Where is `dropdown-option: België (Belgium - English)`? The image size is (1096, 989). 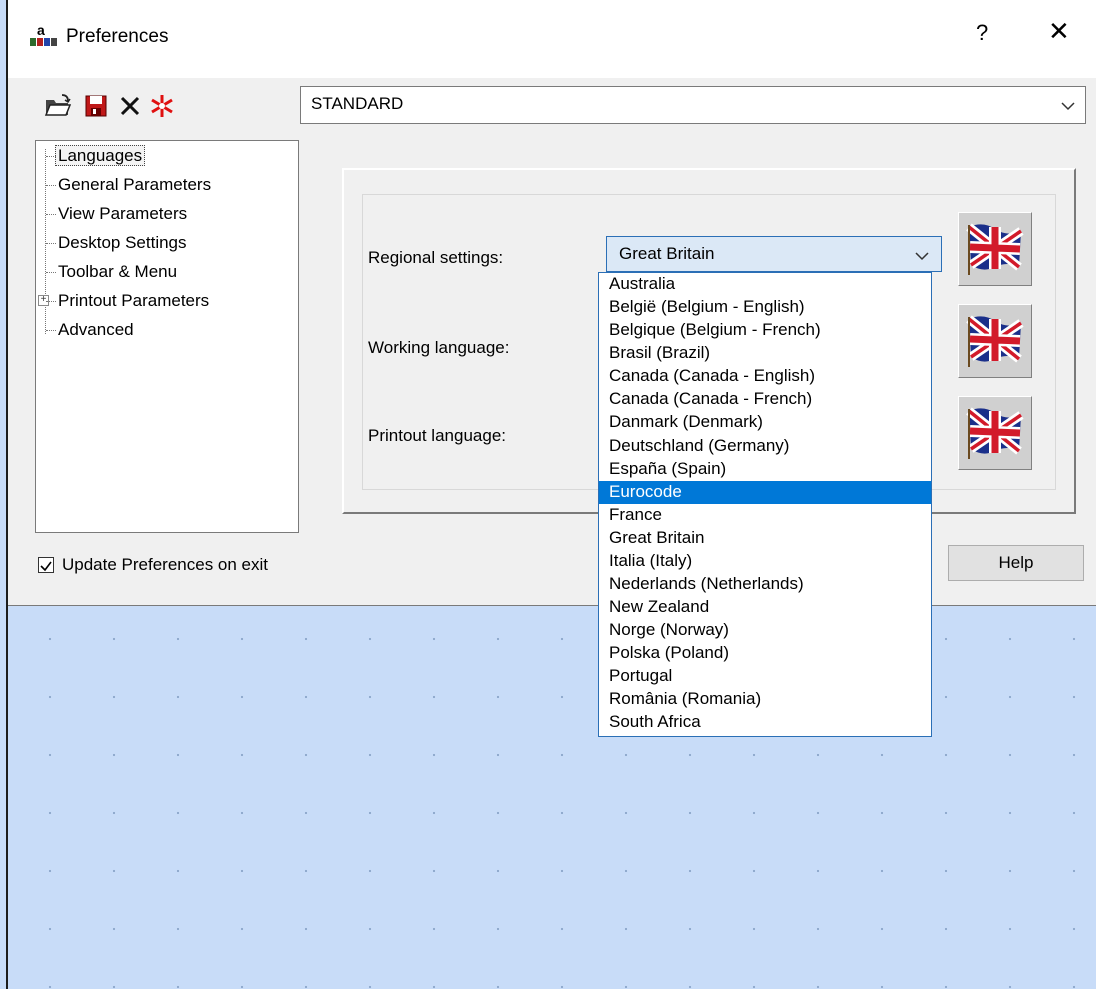
dropdown-option: België (Belgium - English) is located at coordinates (765, 307).